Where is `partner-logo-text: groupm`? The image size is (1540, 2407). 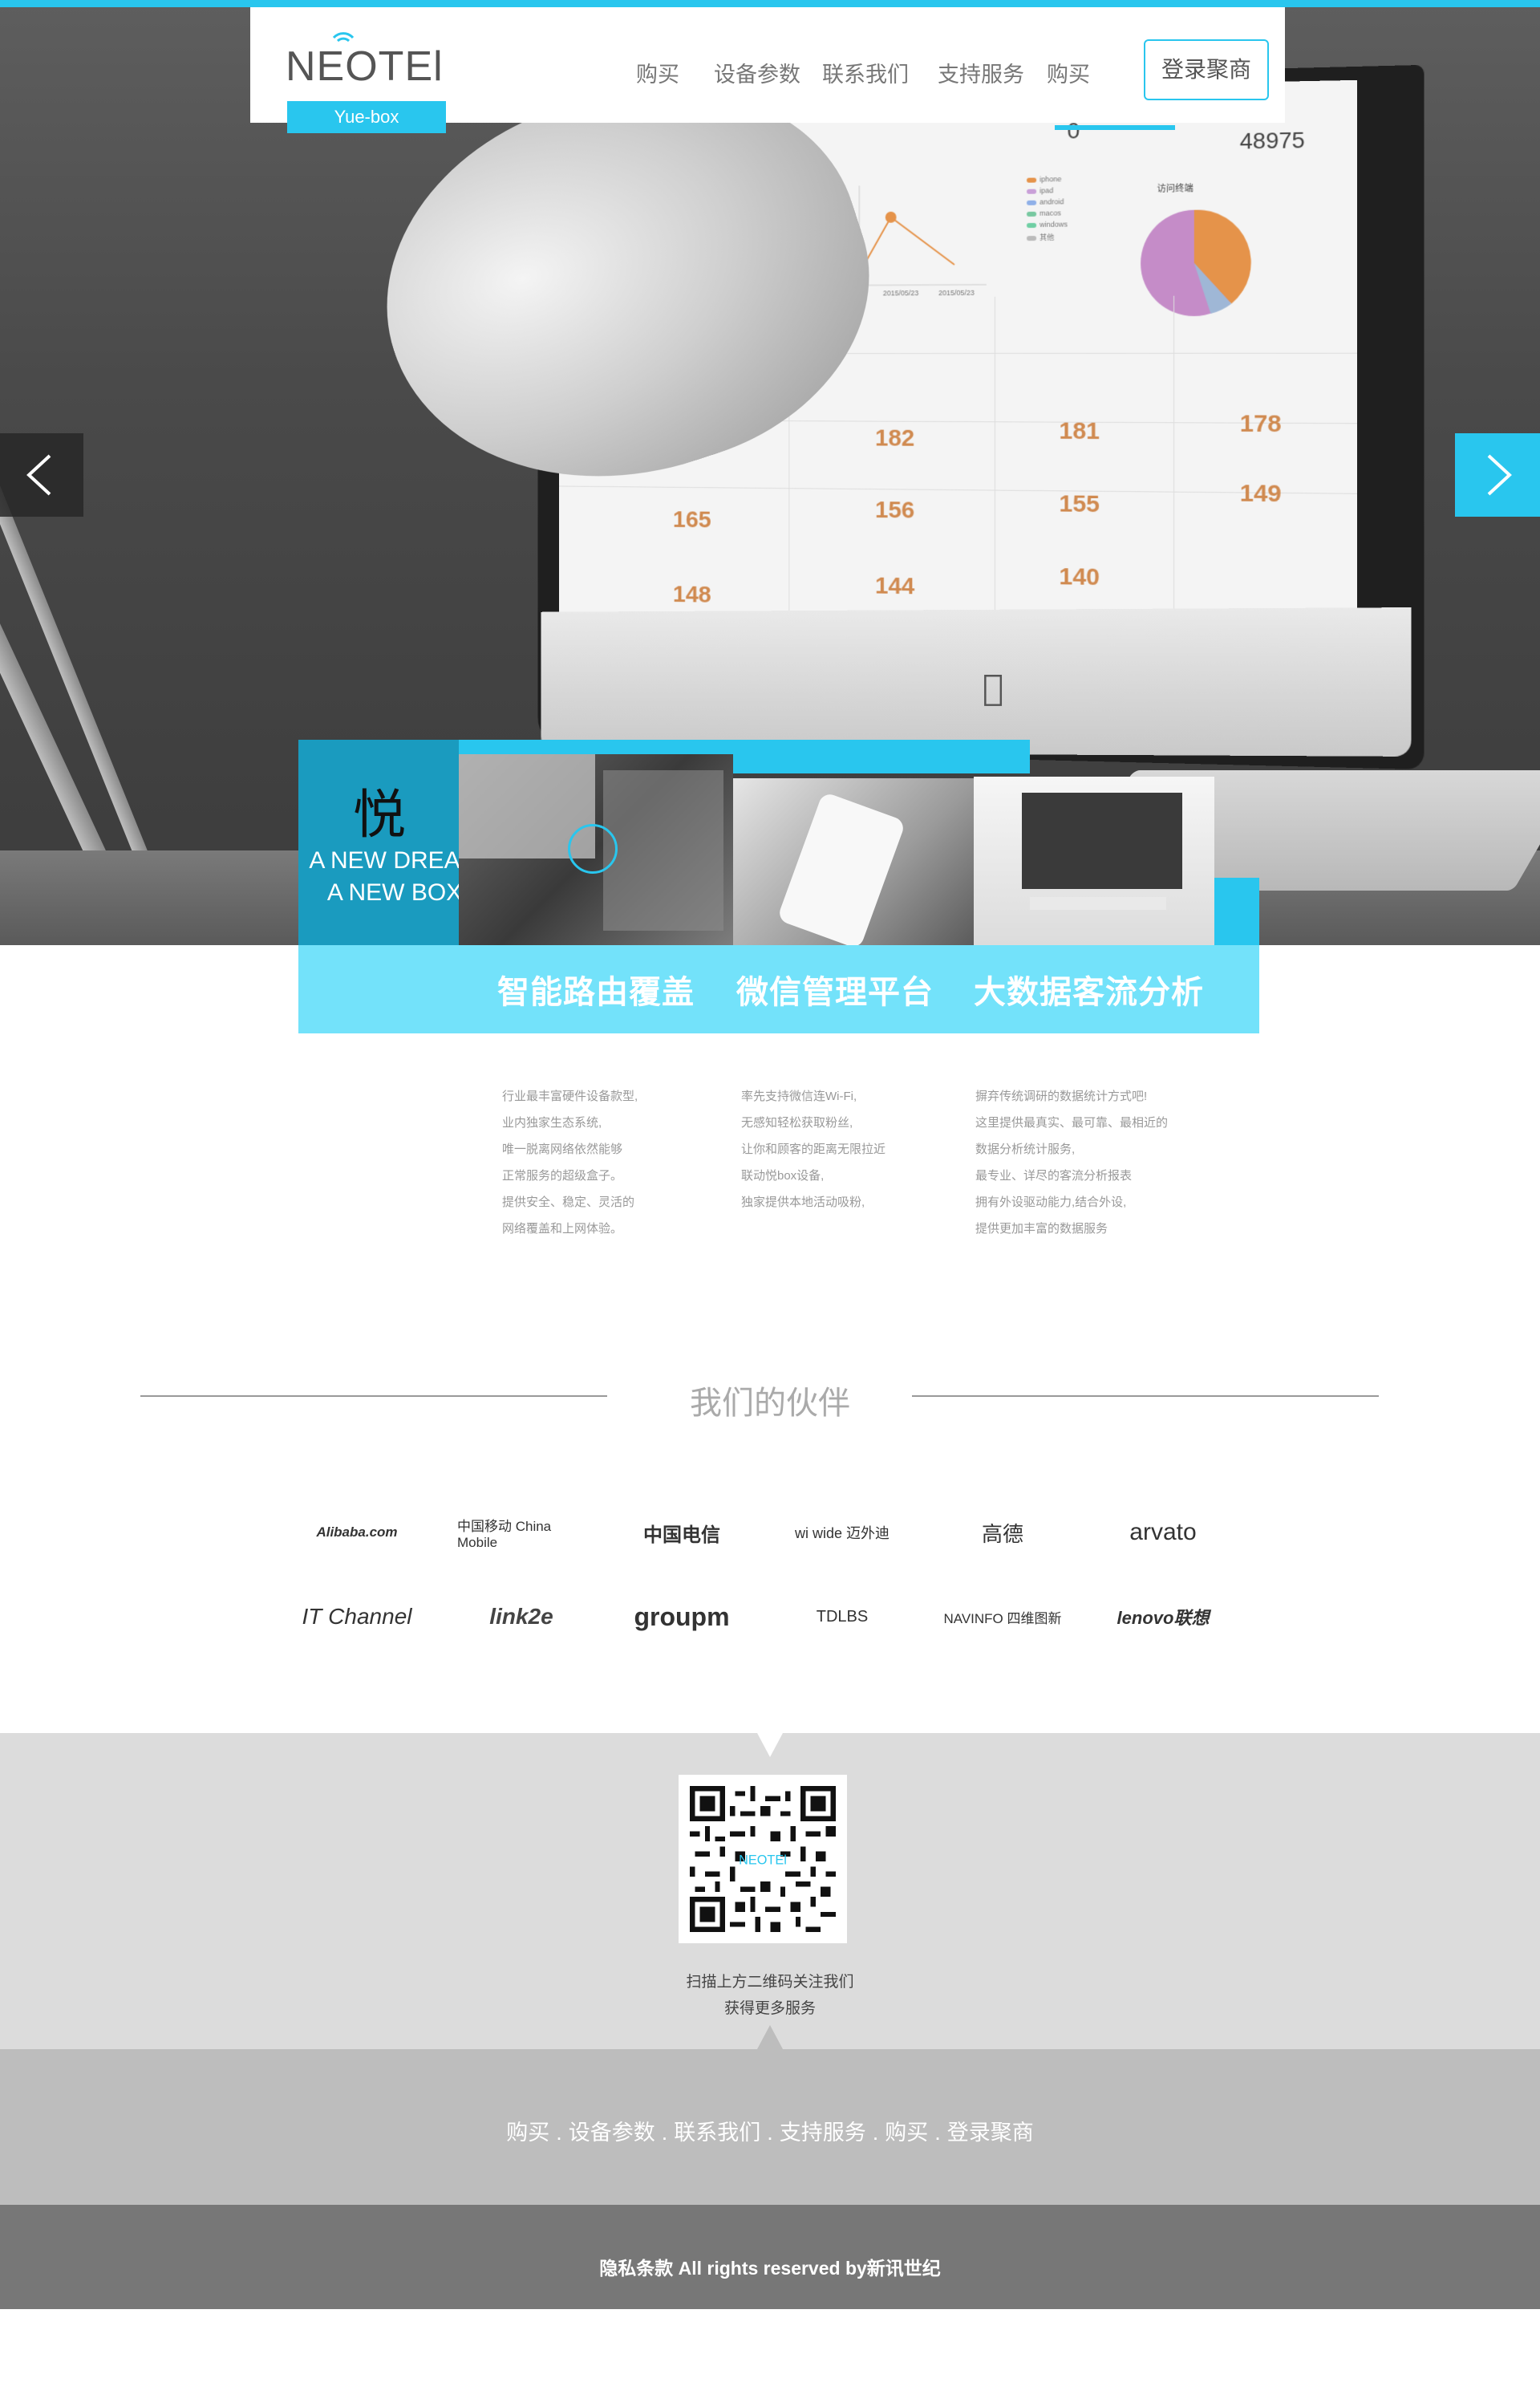
partner-logo-text: groupm is located at coordinates (682, 1616).